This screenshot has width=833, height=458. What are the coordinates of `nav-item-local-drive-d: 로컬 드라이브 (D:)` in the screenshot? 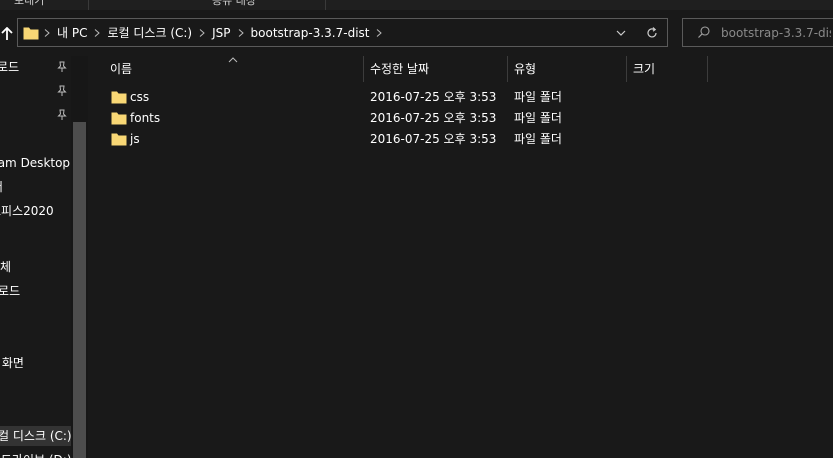 It's located at (36, 454).